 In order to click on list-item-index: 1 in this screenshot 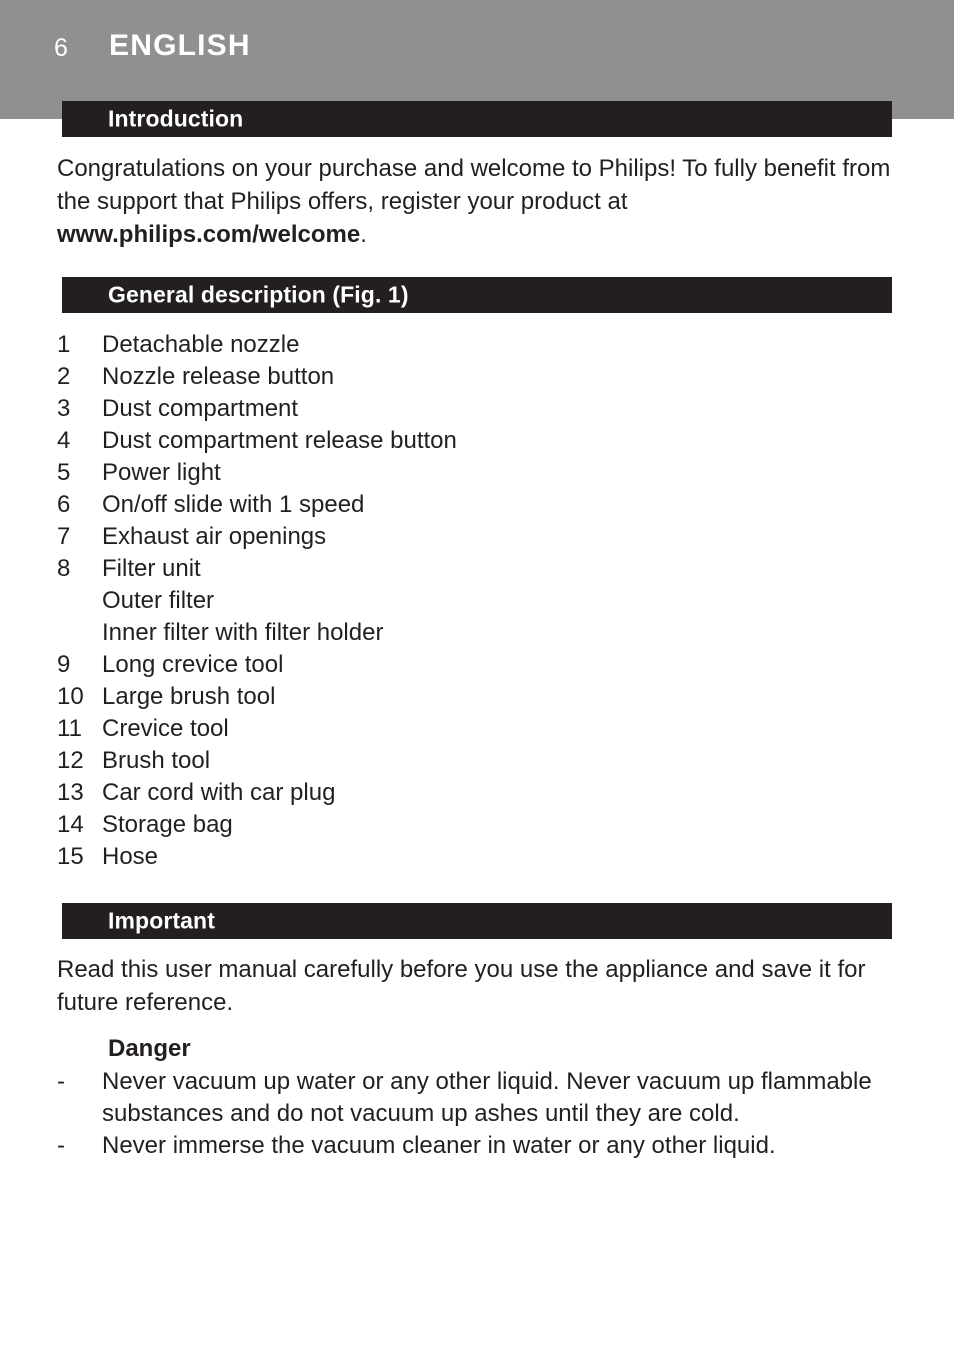, I will do `click(64, 344)`.